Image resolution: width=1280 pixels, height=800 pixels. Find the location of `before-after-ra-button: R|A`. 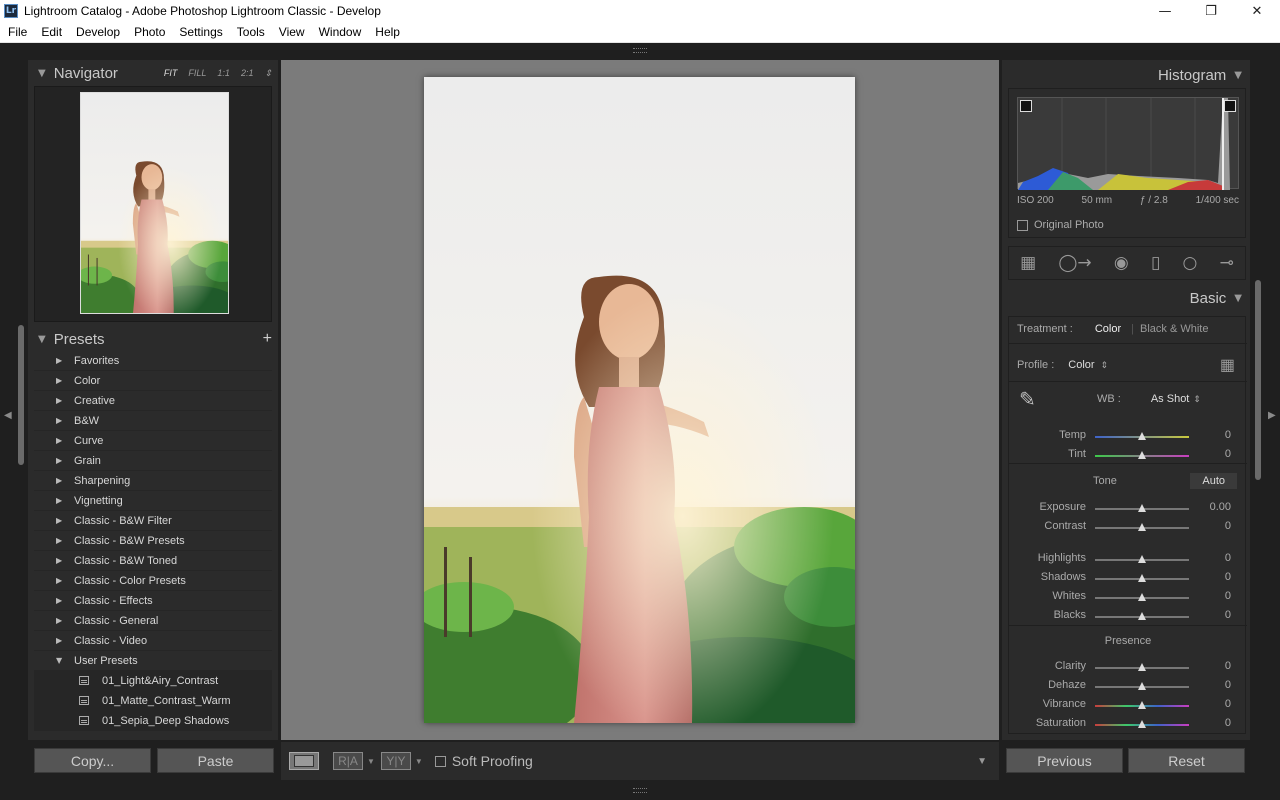

before-after-ra-button: R|A is located at coordinates (348, 761).